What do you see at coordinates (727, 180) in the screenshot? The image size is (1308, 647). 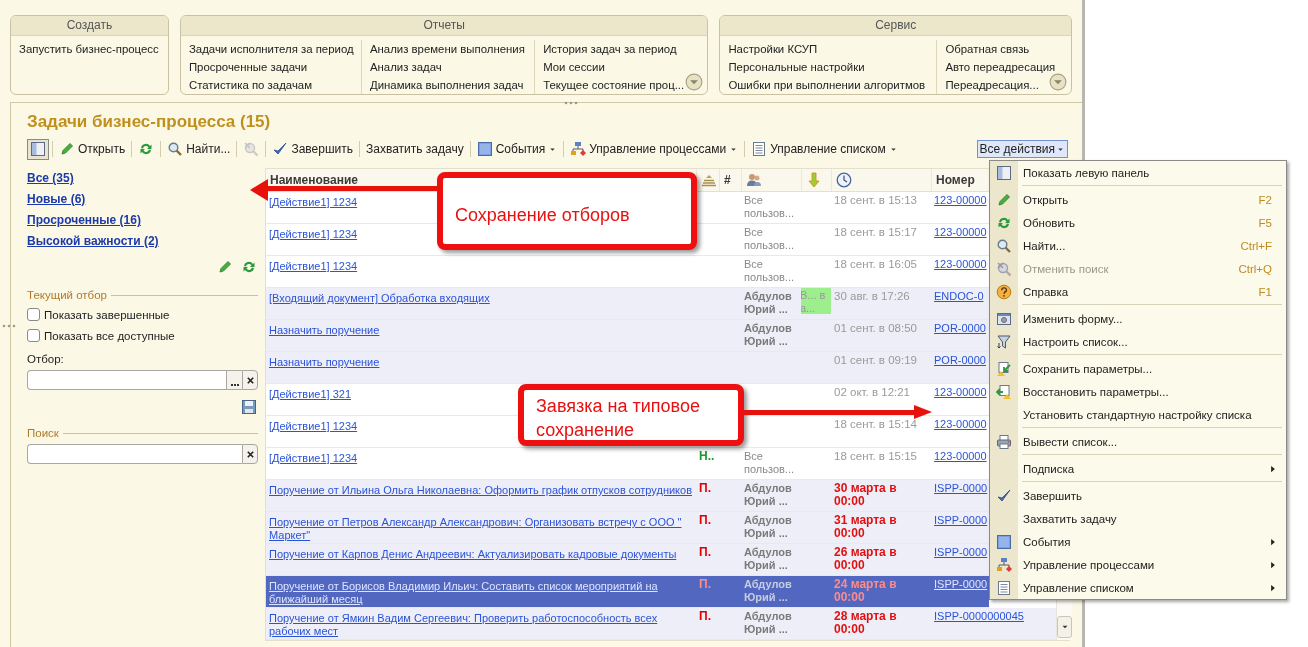 I see `column-header: #` at bounding box center [727, 180].